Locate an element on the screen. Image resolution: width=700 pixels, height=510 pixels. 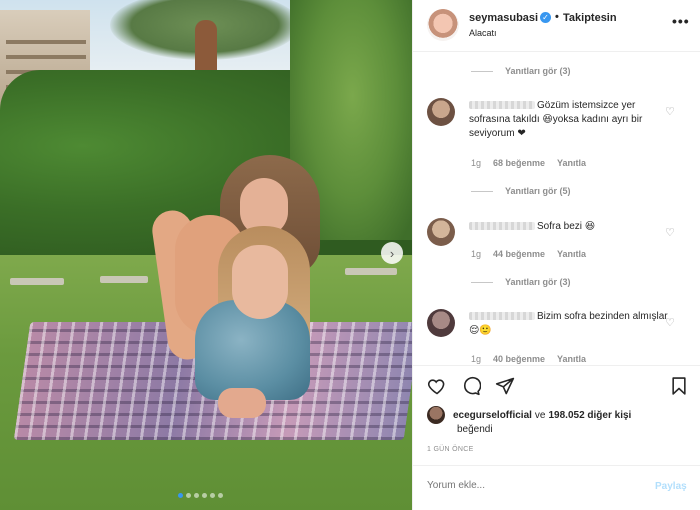
verified-badge-icon: ✓ is located at coordinates (545, 17).